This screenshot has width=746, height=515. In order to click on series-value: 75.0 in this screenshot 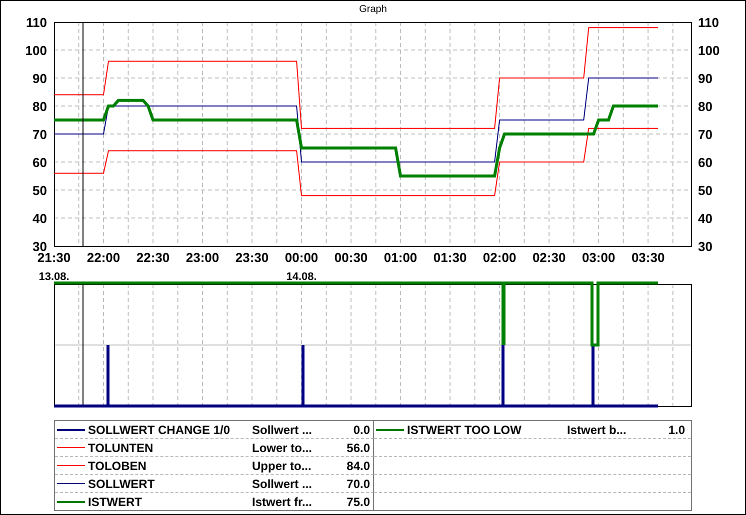, I will do `click(358, 502)`.